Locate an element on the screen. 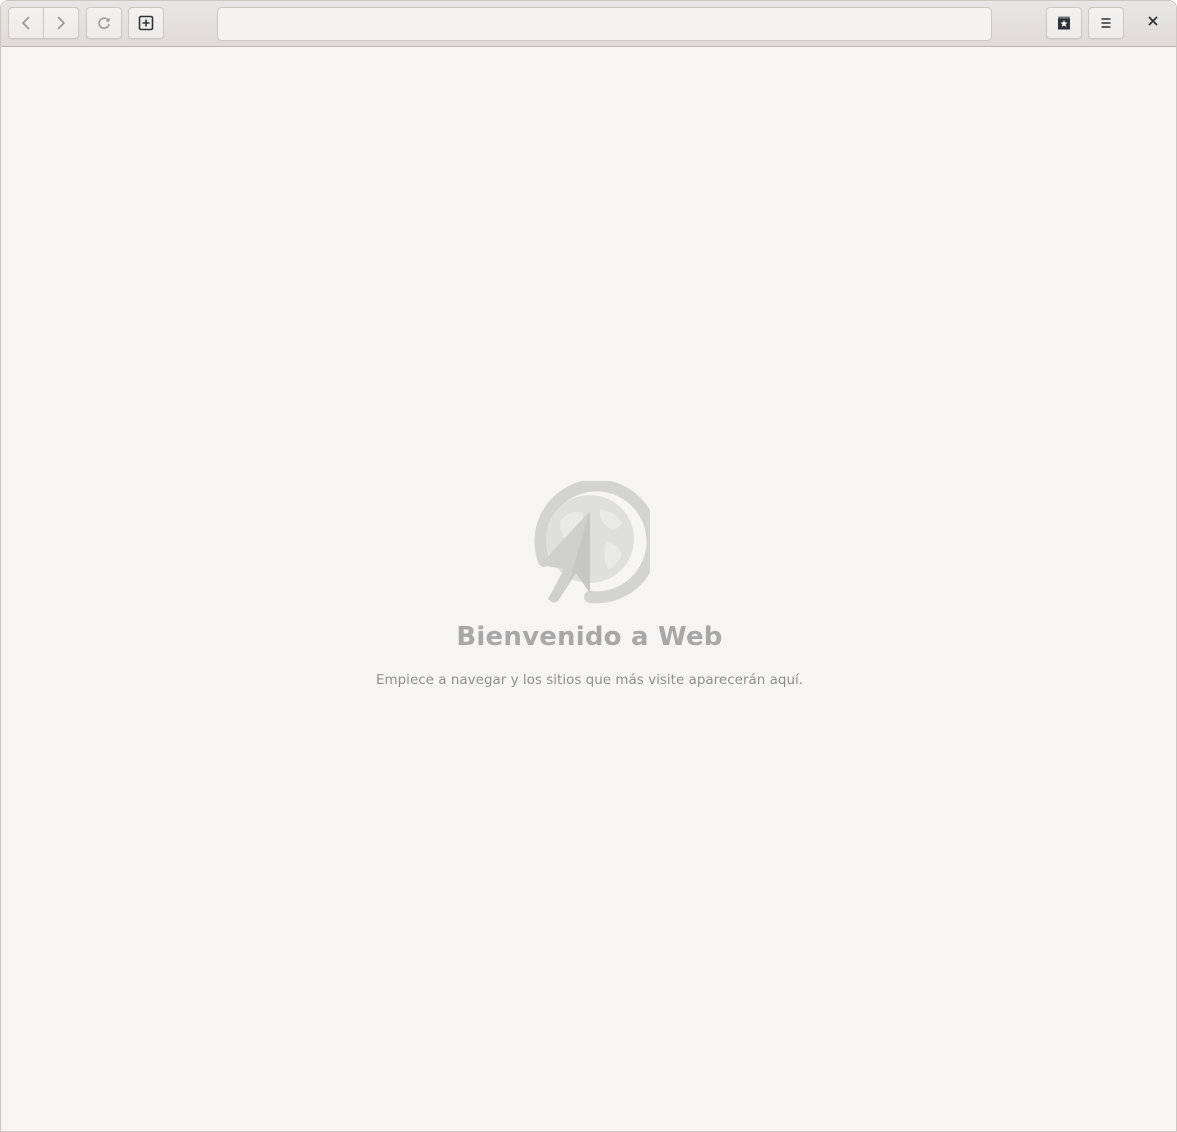 Image resolution: width=1177 pixels, height=1132 pixels. header-bar is located at coordinates (588, 24).